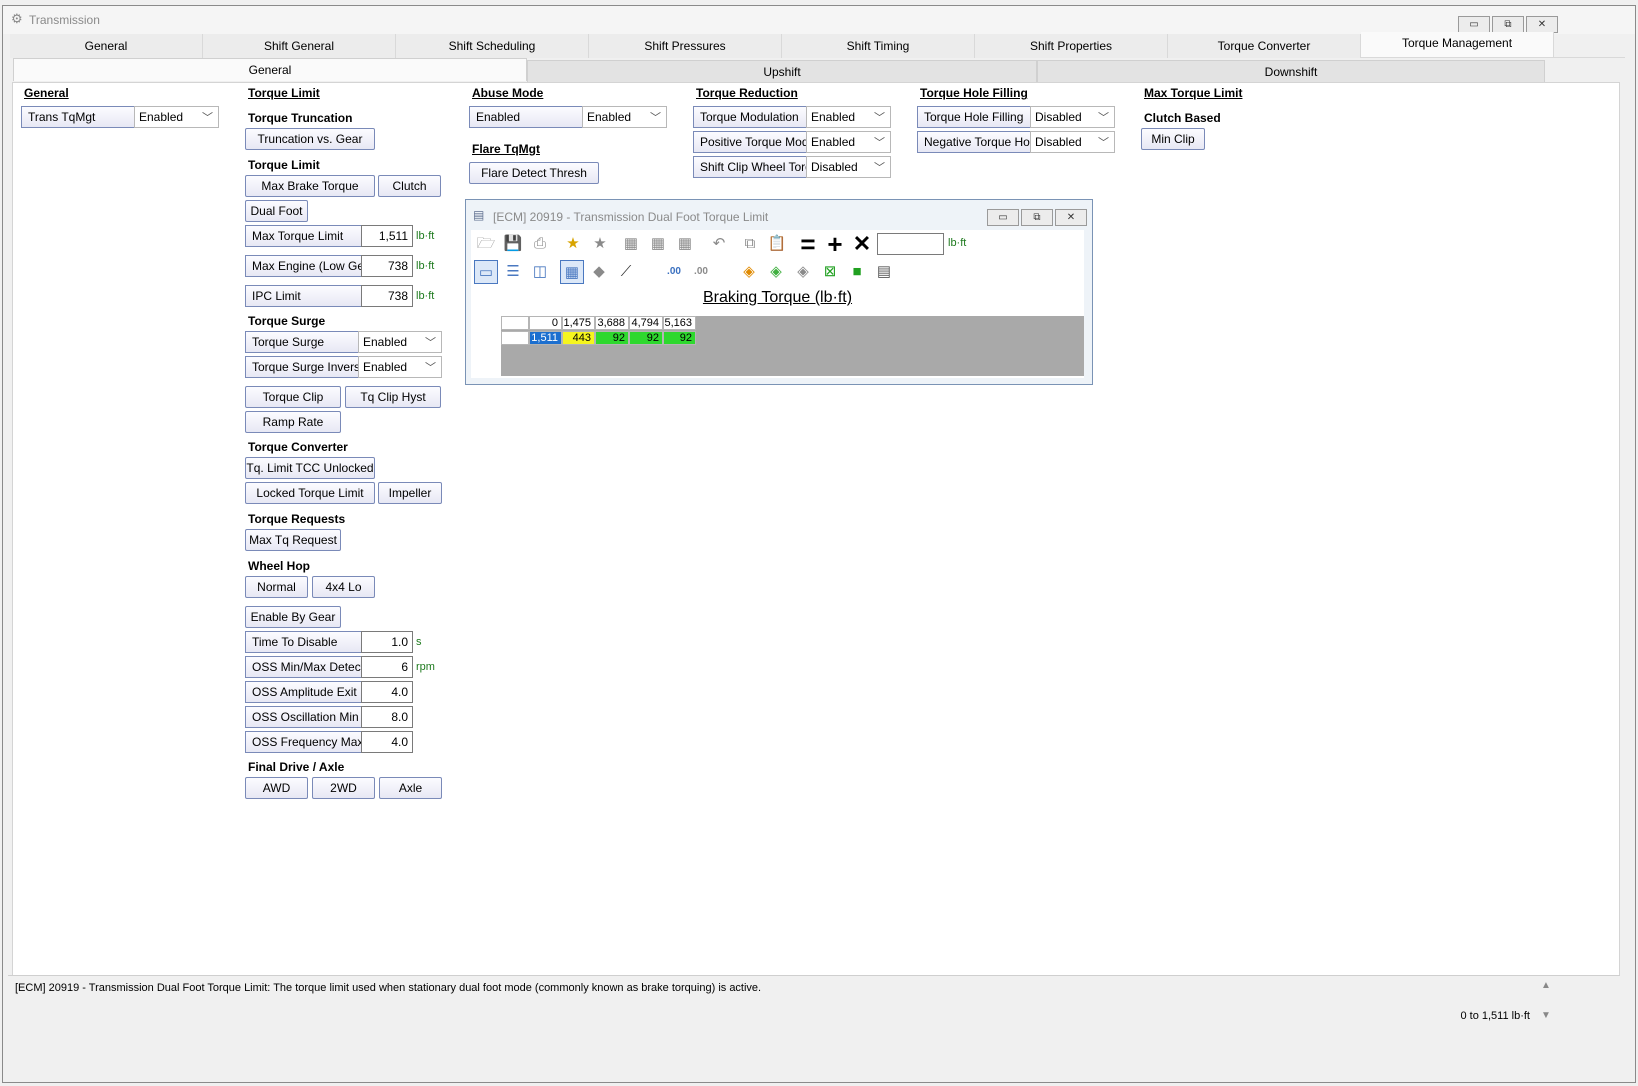  What do you see at coordinates (1546, 1015) in the screenshot?
I see `scroll-down-icon: ▼` at bounding box center [1546, 1015].